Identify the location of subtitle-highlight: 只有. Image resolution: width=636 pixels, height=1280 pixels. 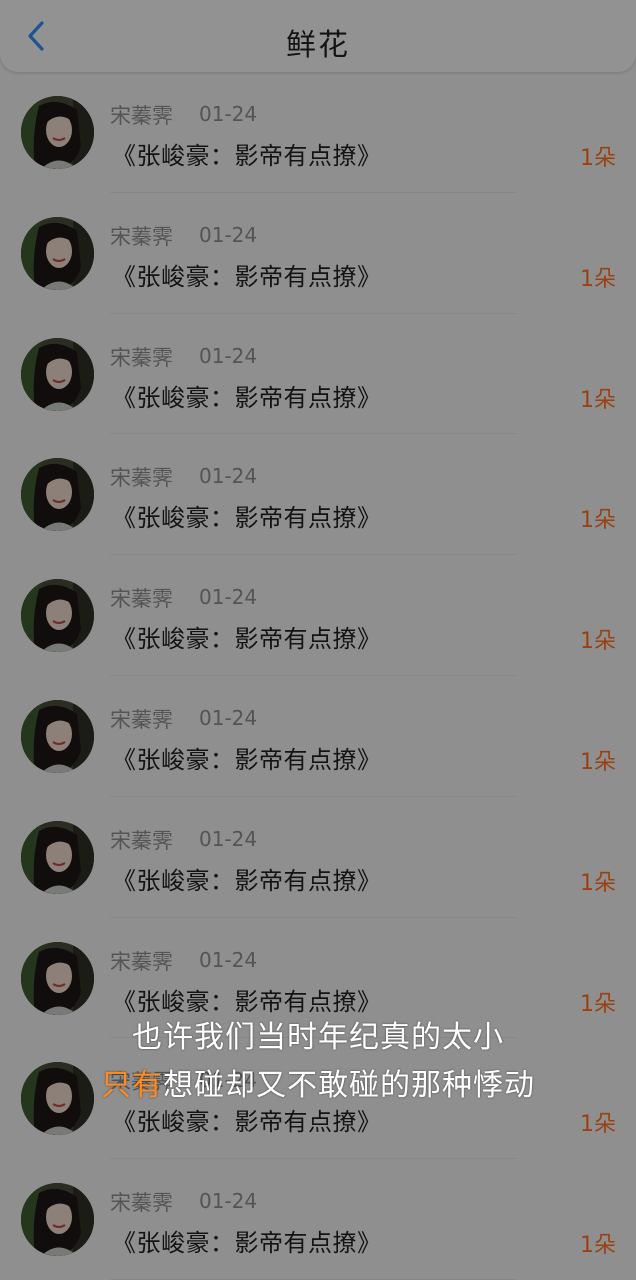
(132, 1085).